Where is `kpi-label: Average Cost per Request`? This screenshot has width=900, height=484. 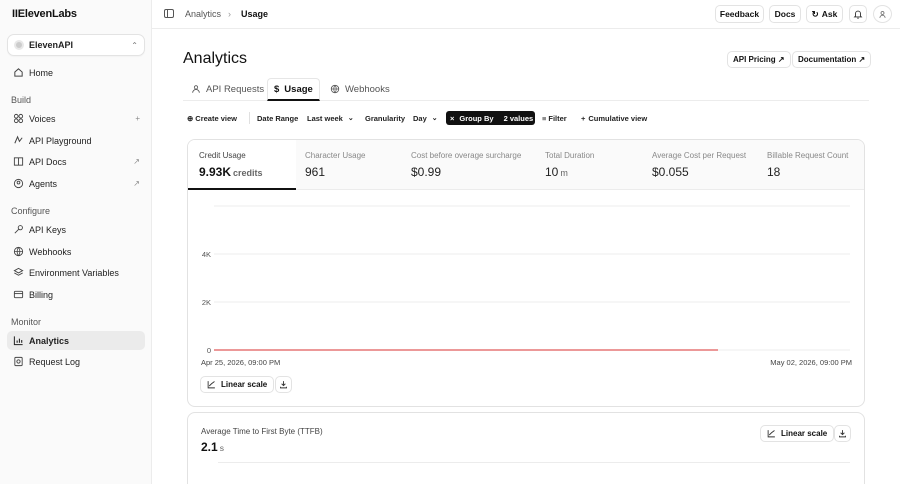
kpi-label: Average Cost per Request is located at coordinates (699, 155).